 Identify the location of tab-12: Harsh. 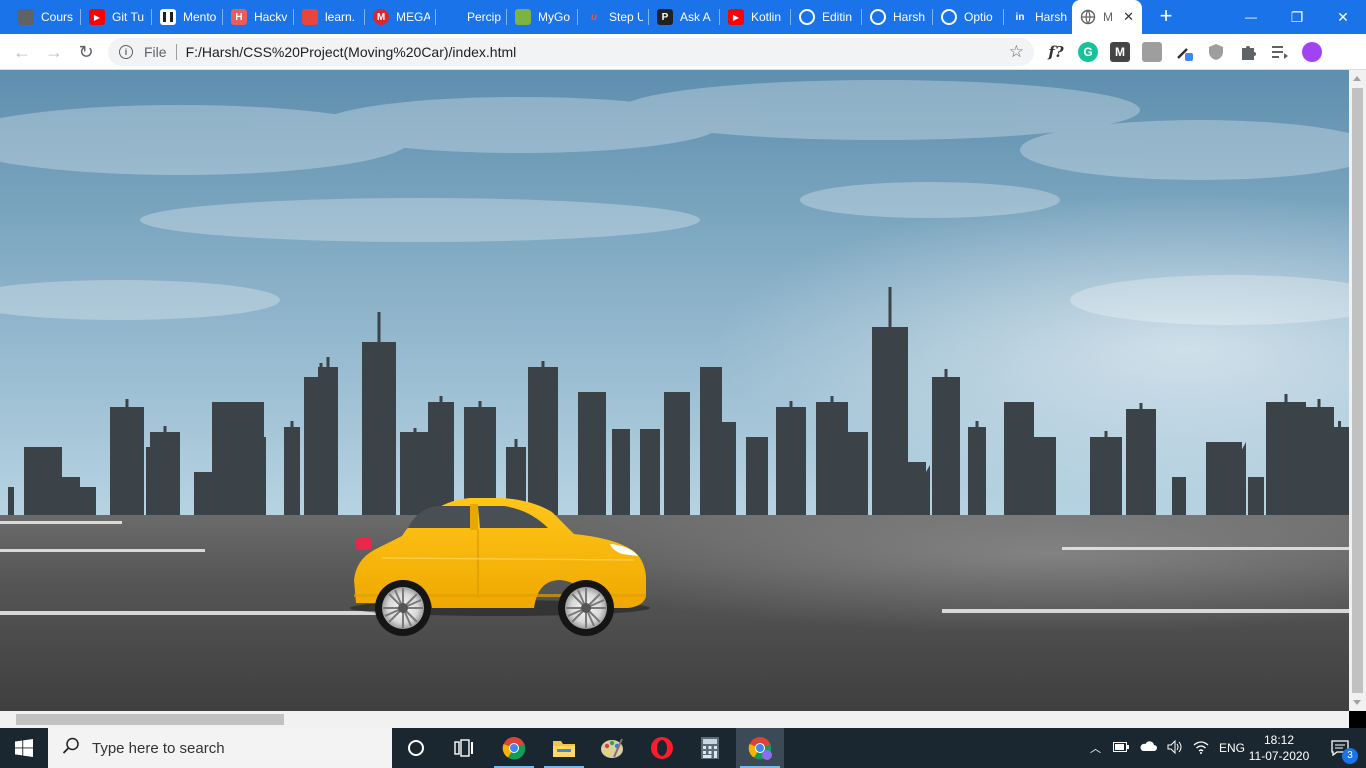
(897, 17).